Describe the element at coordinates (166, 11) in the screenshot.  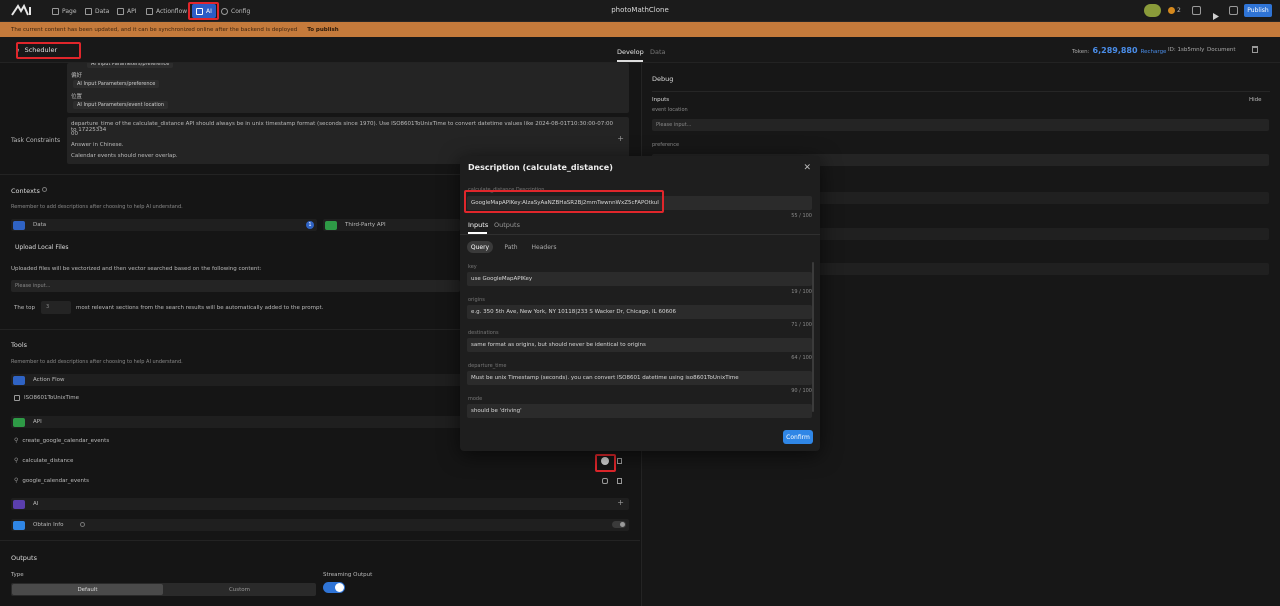
I see `nav-actionflow: Actionflow` at that location.